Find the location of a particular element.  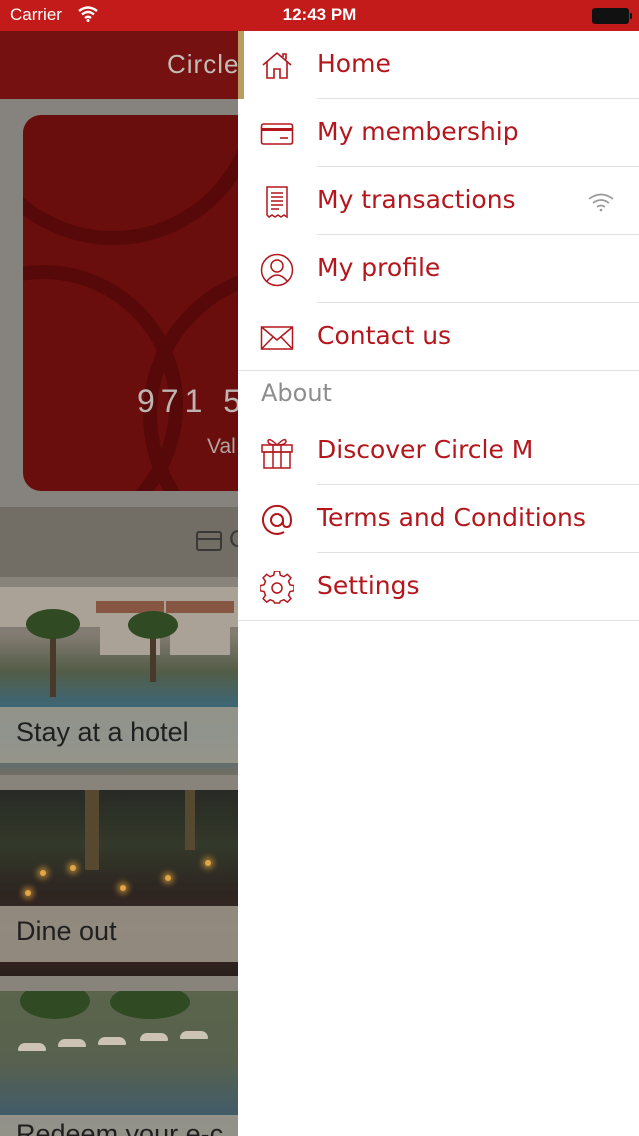

at-sign-icon is located at coordinates (277, 520).